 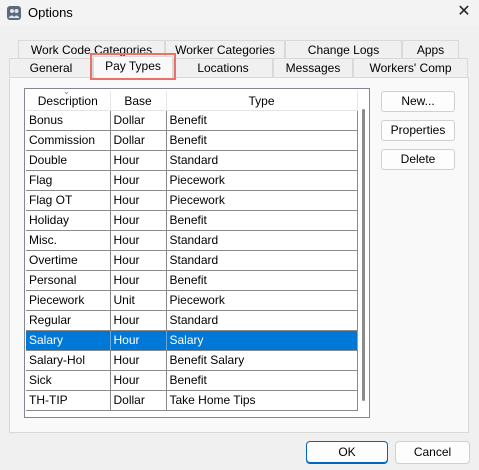 What do you see at coordinates (68, 380) in the screenshot?
I see `cell-description: Sick` at bounding box center [68, 380].